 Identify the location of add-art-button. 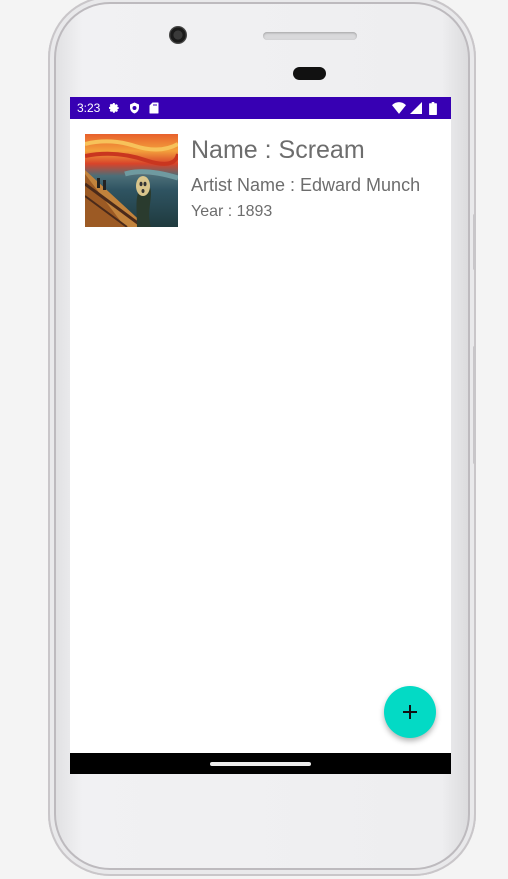
(410, 712).